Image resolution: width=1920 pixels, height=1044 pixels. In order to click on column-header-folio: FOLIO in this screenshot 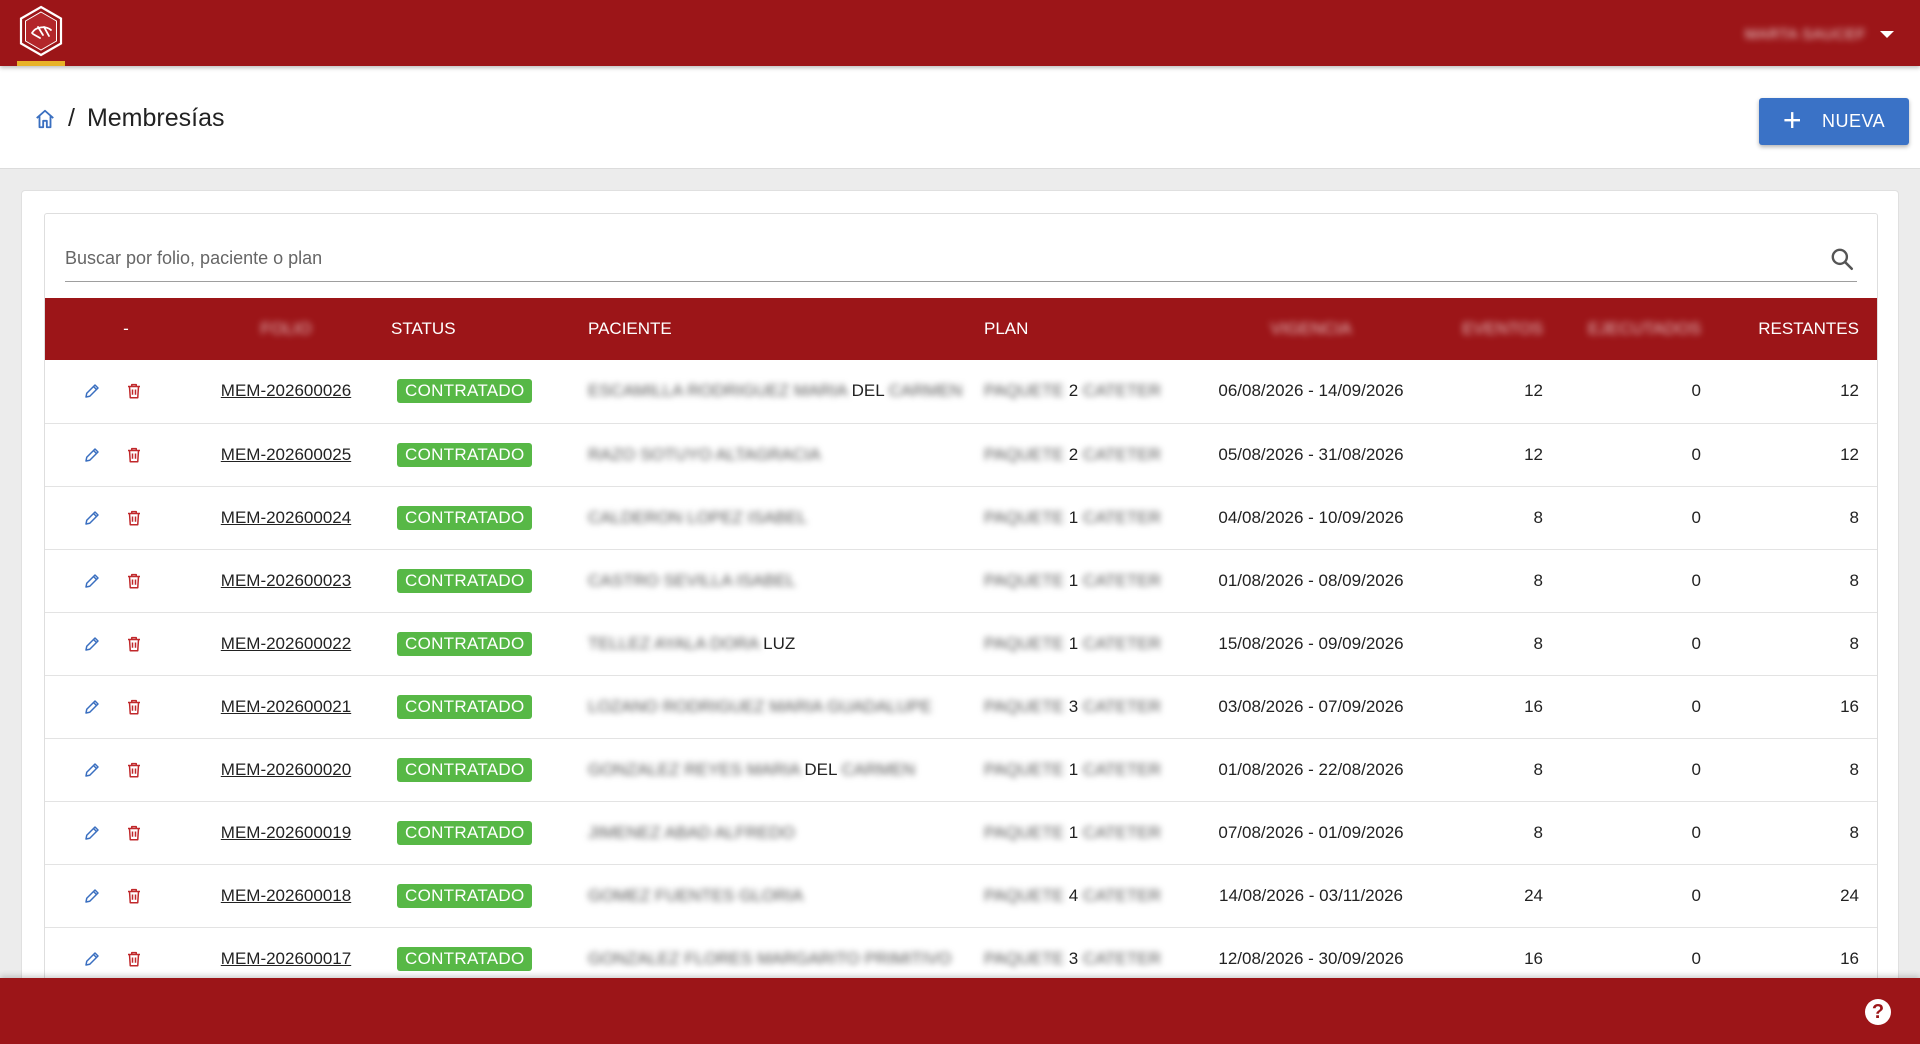, I will do `click(286, 329)`.